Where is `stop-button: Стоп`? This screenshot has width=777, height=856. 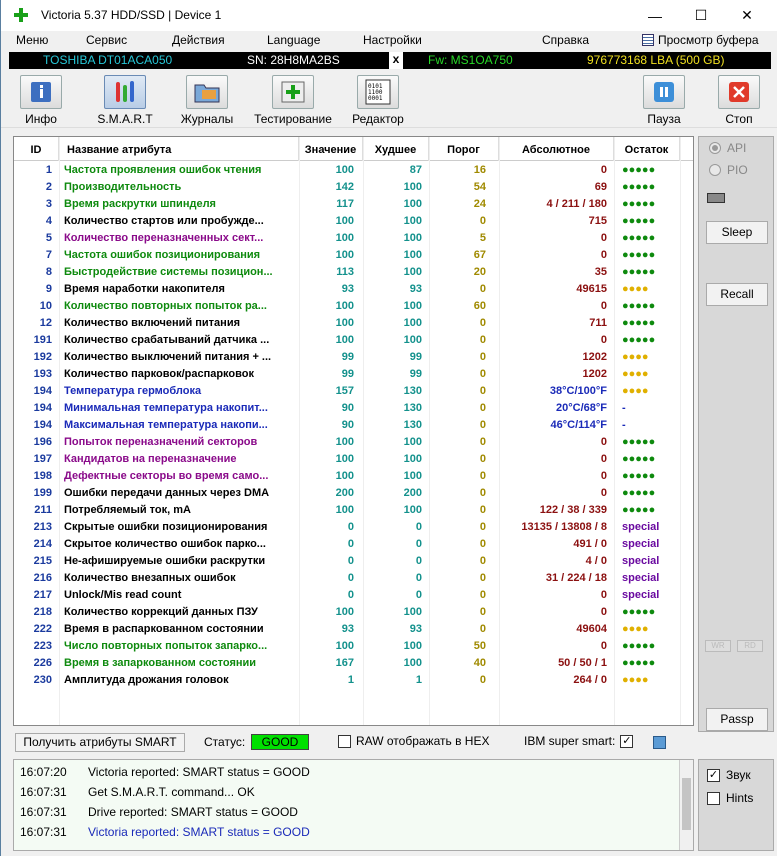
stop-button: Стоп is located at coordinates (739, 100).